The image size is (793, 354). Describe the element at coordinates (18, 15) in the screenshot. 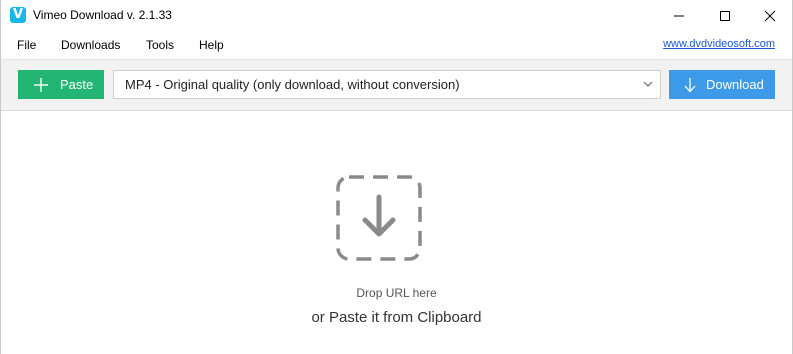

I see `vimeo-app-icon: V` at that location.